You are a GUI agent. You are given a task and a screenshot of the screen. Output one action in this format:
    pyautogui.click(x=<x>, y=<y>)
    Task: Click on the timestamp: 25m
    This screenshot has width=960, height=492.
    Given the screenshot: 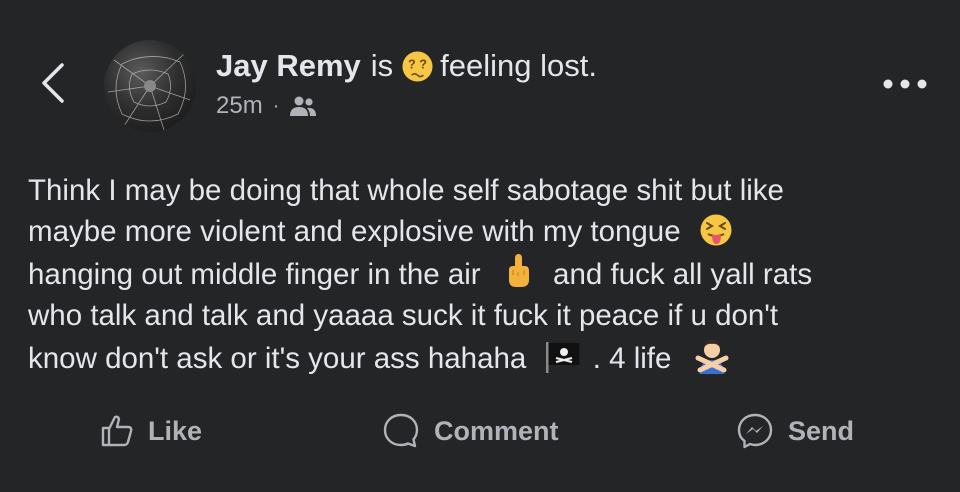 What is the action you would take?
    pyautogui.click(x=239, y=106)
    